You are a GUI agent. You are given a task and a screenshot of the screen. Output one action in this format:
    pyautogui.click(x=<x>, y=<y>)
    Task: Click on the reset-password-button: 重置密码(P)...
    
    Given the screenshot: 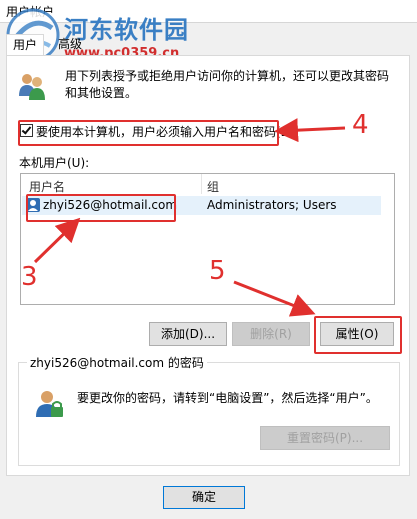 What is the action you would take?
    pyautogui.click(x=325, y=438)
    